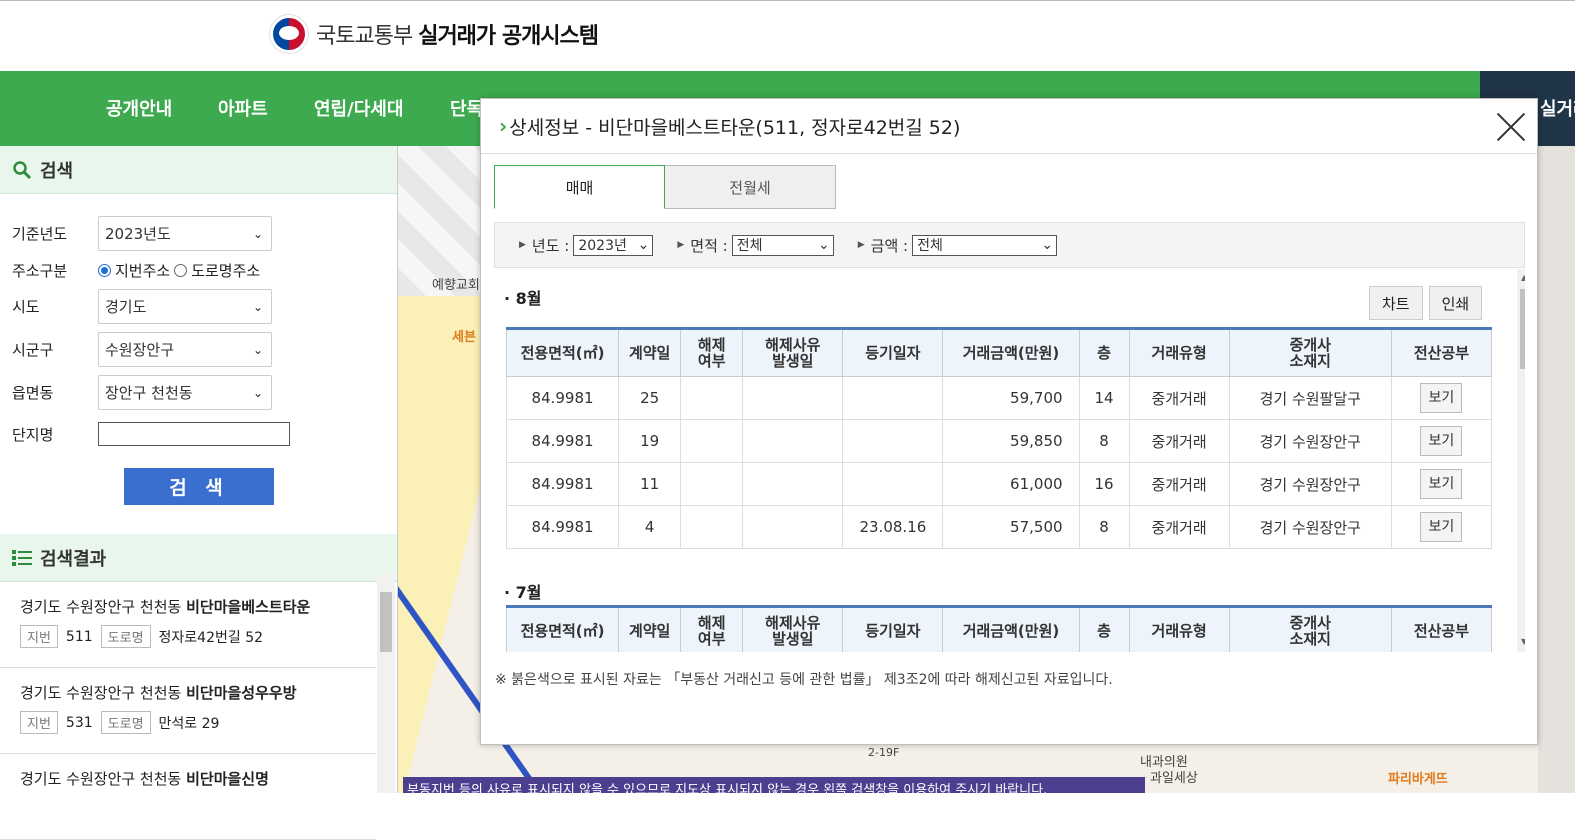  I want to click on modal-title: 상세정보 - 비단마을베스트타운(511, 정자로42번길 52), so click(735, 127).